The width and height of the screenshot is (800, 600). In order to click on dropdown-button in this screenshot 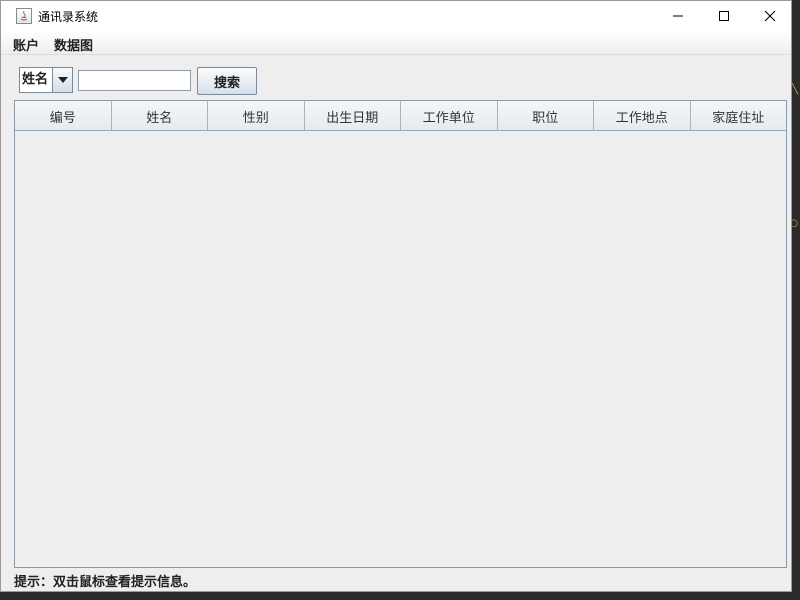, I will do `click(62, 80)`.